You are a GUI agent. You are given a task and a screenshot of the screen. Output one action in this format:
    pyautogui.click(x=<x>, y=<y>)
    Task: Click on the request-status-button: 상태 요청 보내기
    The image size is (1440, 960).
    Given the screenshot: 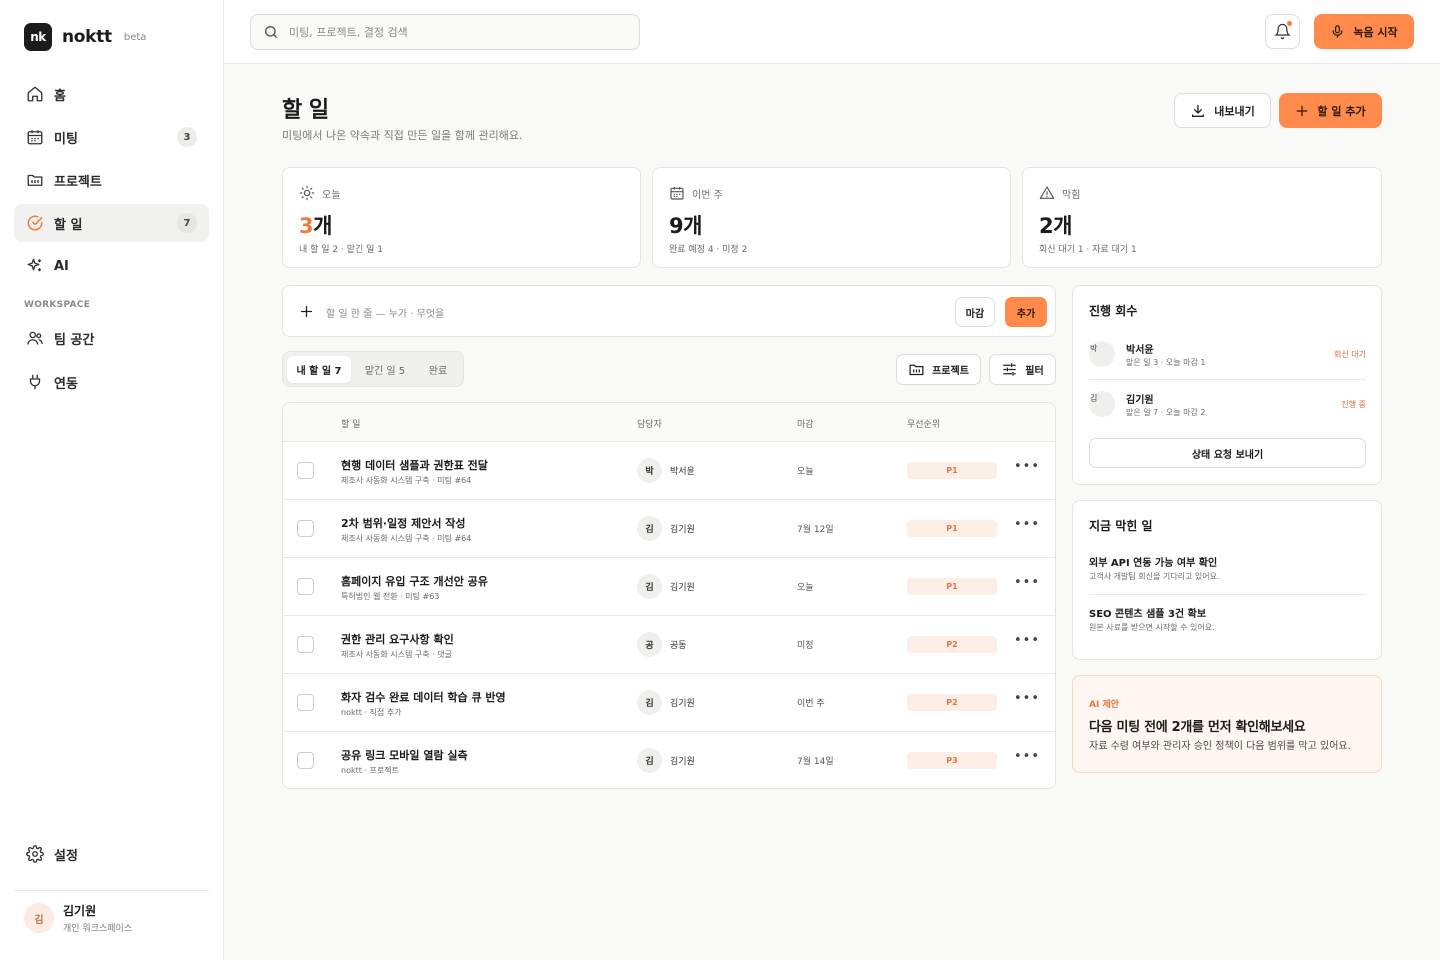 What is the action you would take?
    pyautogui.click(x=1227, y=453)
    